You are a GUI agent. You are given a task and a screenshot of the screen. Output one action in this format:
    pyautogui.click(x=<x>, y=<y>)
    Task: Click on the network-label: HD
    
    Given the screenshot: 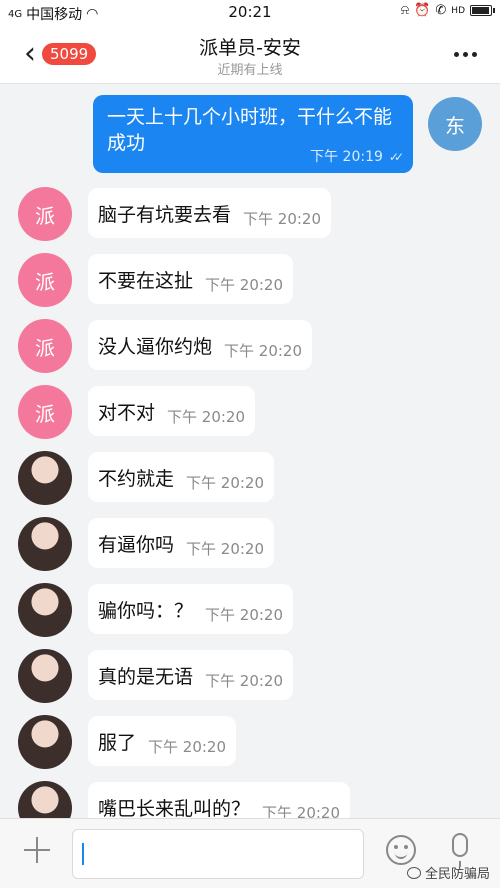 What is the action you would take?
    pyautogui.click(x=458, y=10)
    